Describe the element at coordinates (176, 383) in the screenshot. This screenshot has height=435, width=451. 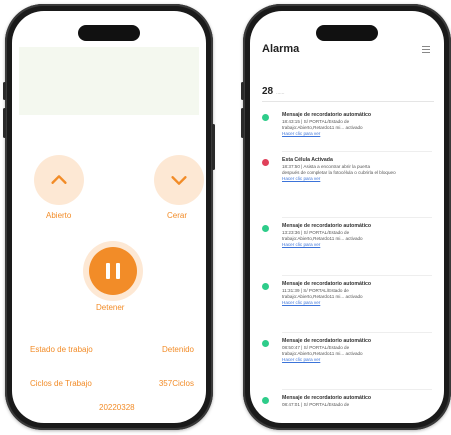
I see `cycles-value: 357Ciclos` at that location.